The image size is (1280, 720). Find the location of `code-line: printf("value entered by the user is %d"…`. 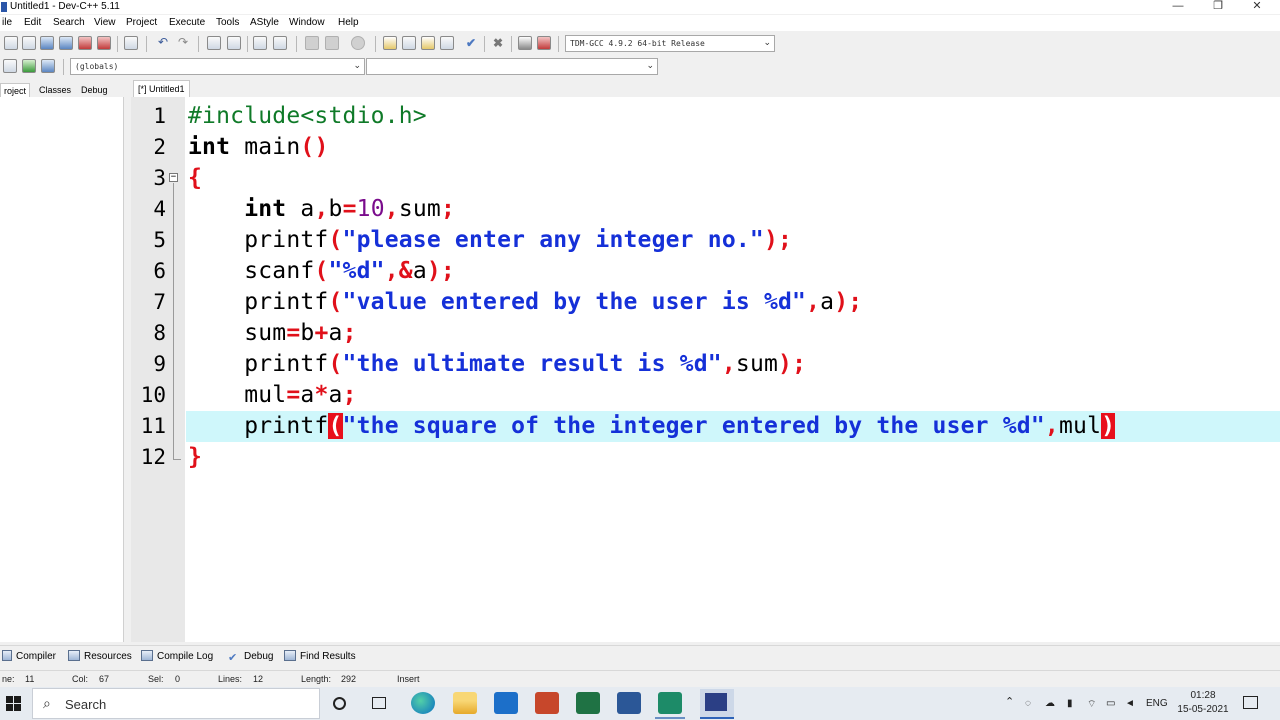

code-line: printf("value entered by the user is %d"… is located at coordinates (525, 302).